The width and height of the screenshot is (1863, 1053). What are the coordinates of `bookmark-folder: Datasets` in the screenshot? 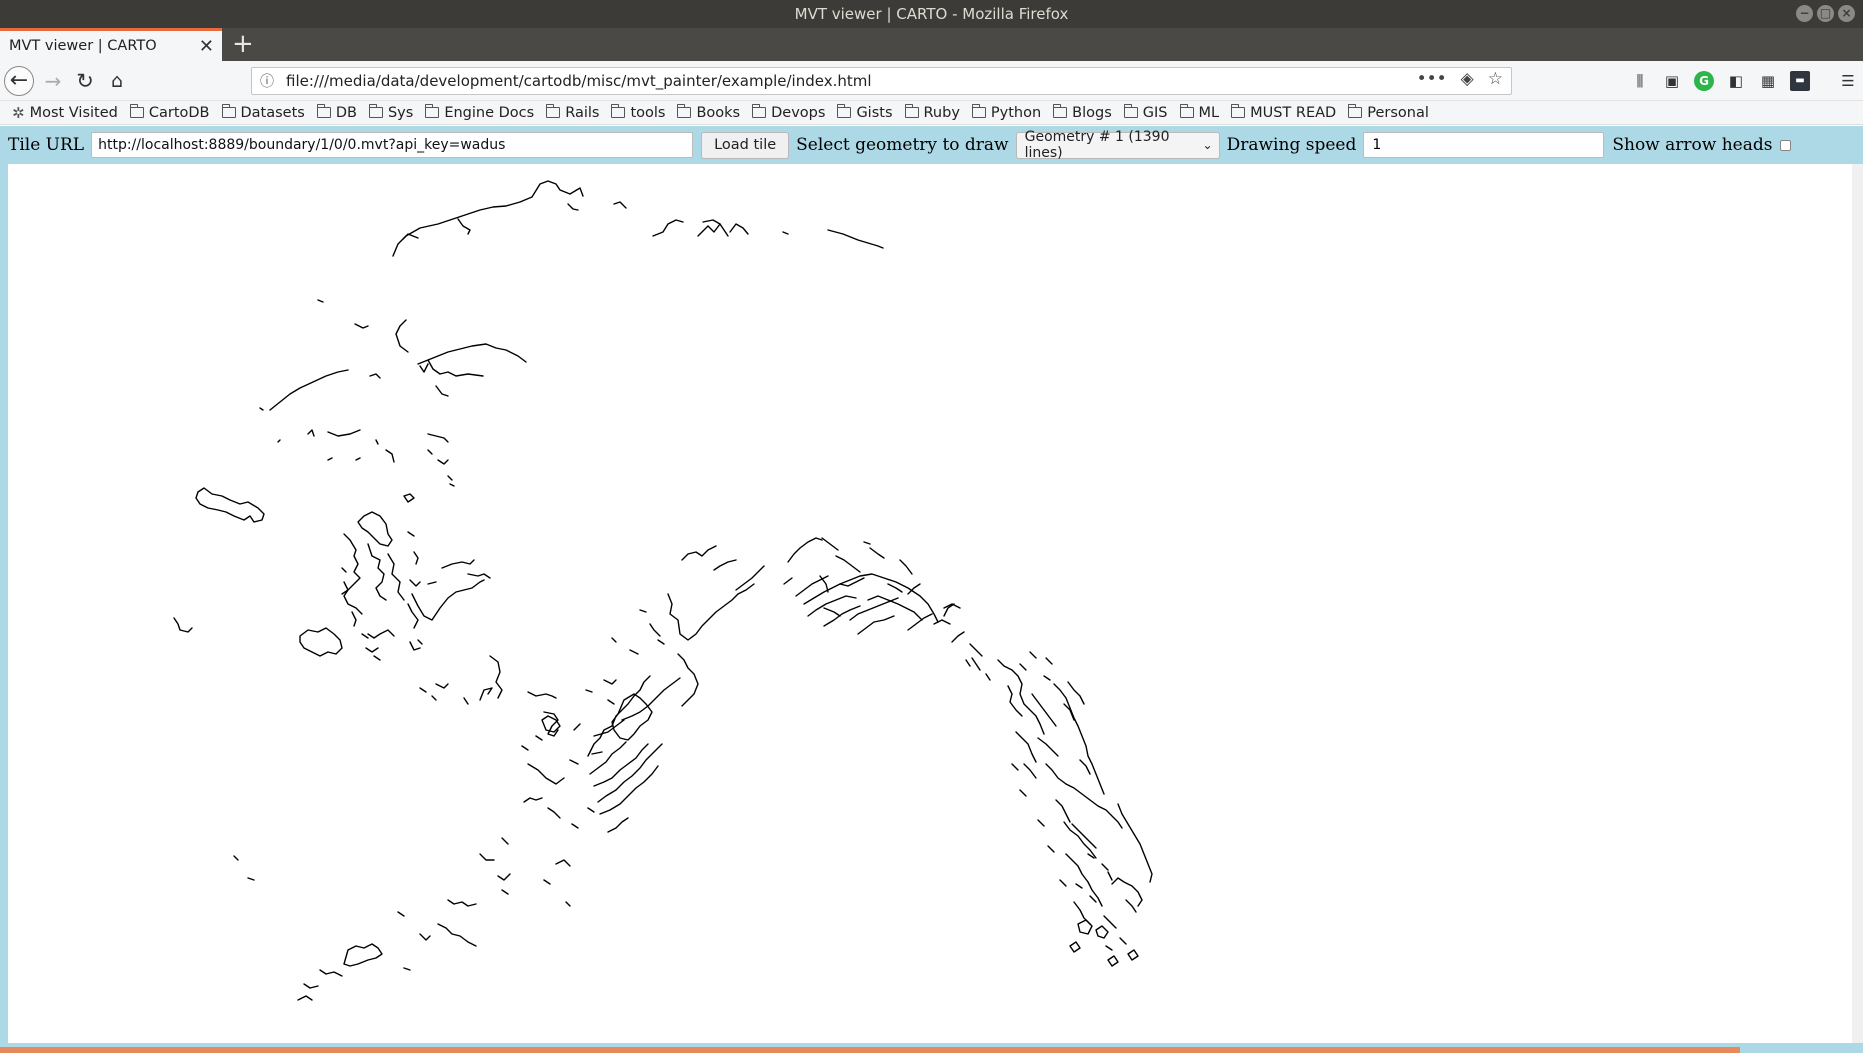 It's located at (263, 112).